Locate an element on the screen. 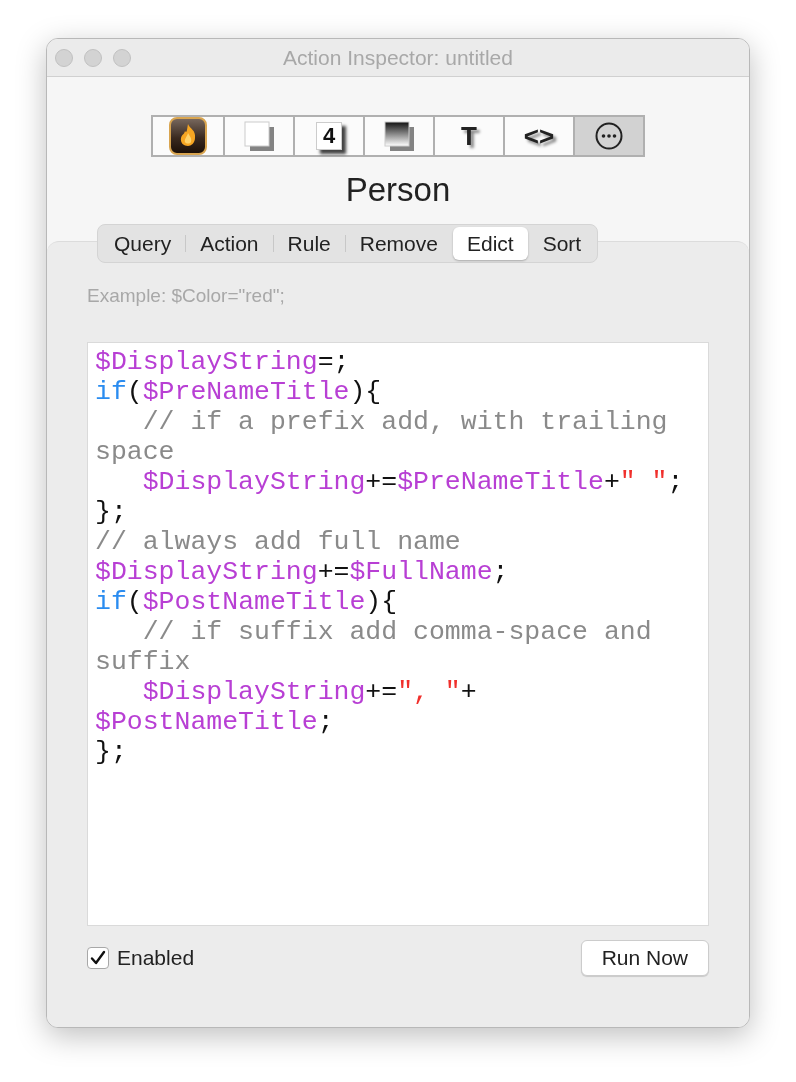 This screenshot has width=796, height=1082. window-title: Action Inspector: untitled is located at coordinates (398, 57).